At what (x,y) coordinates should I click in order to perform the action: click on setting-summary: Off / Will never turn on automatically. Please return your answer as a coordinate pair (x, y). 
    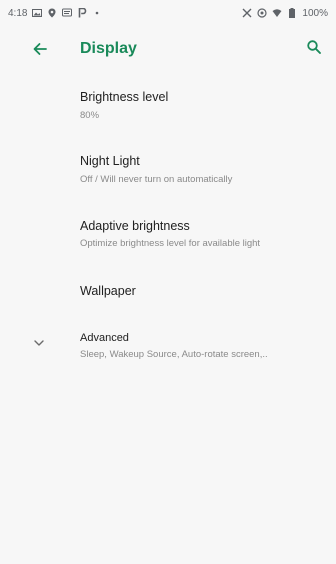
    Looking at the image, I should click on (156, 179).